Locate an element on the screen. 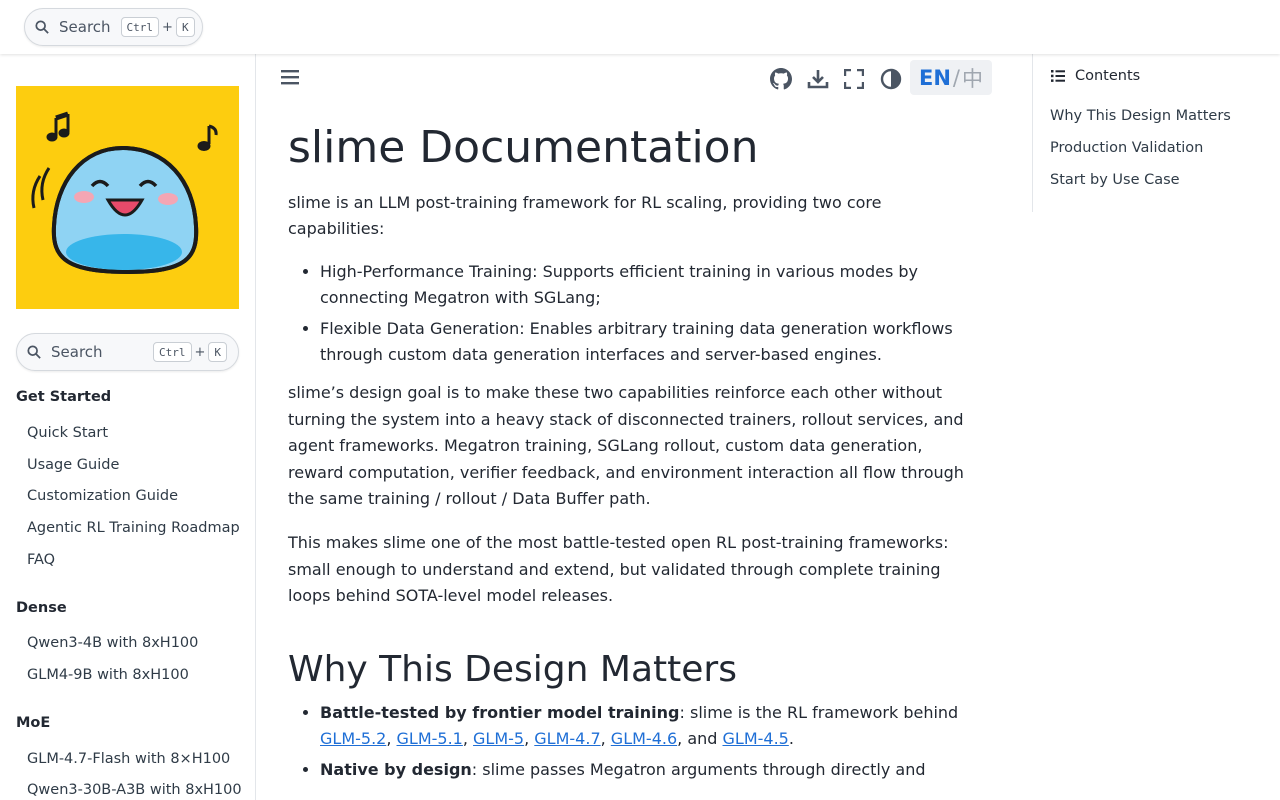 The image size is (1280, 800). toc-title: Contents is located at coordinates (1095, 76).